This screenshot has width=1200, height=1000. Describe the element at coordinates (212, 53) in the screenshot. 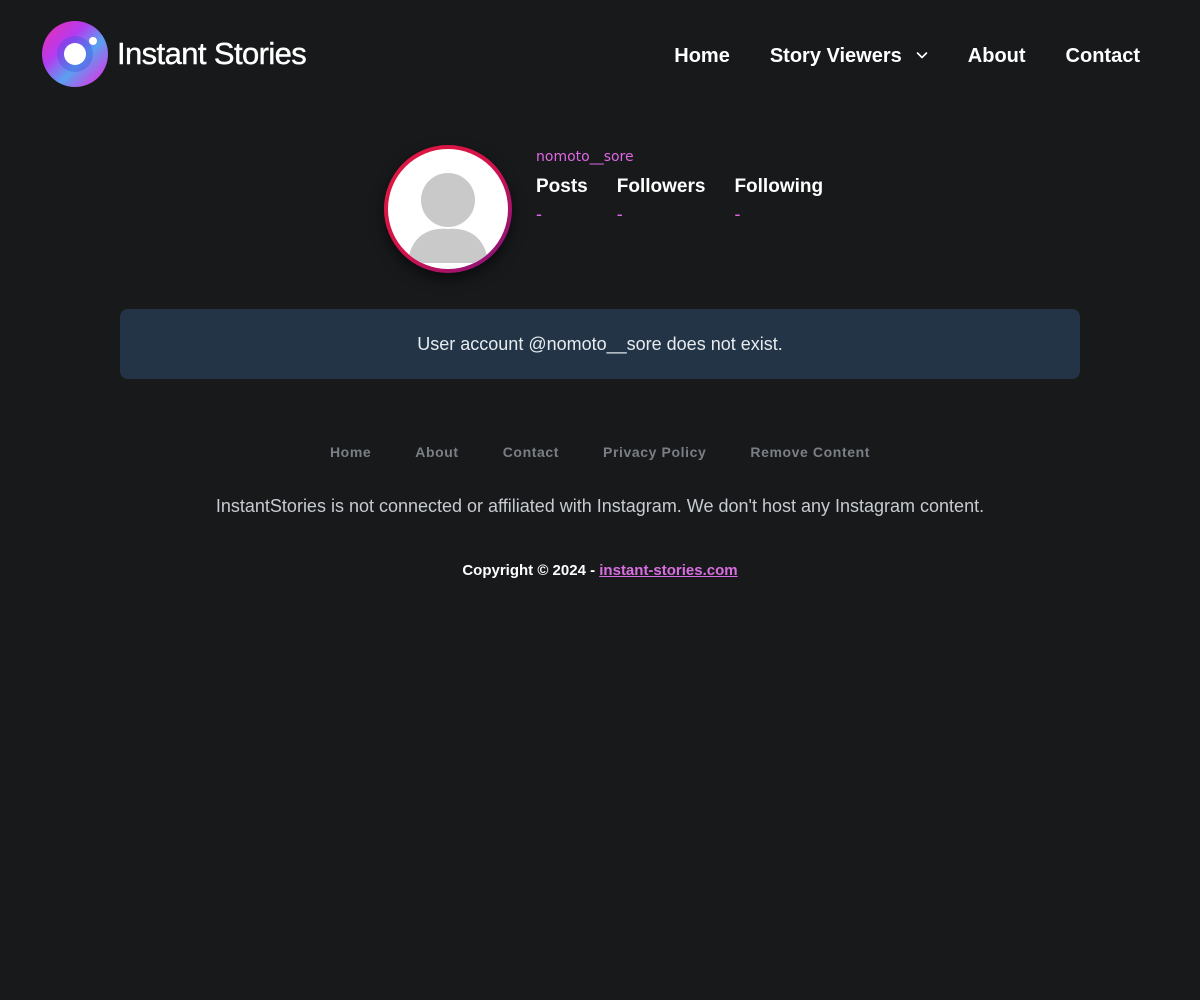

I see `site-logo-text: Instant Stories` at that location.